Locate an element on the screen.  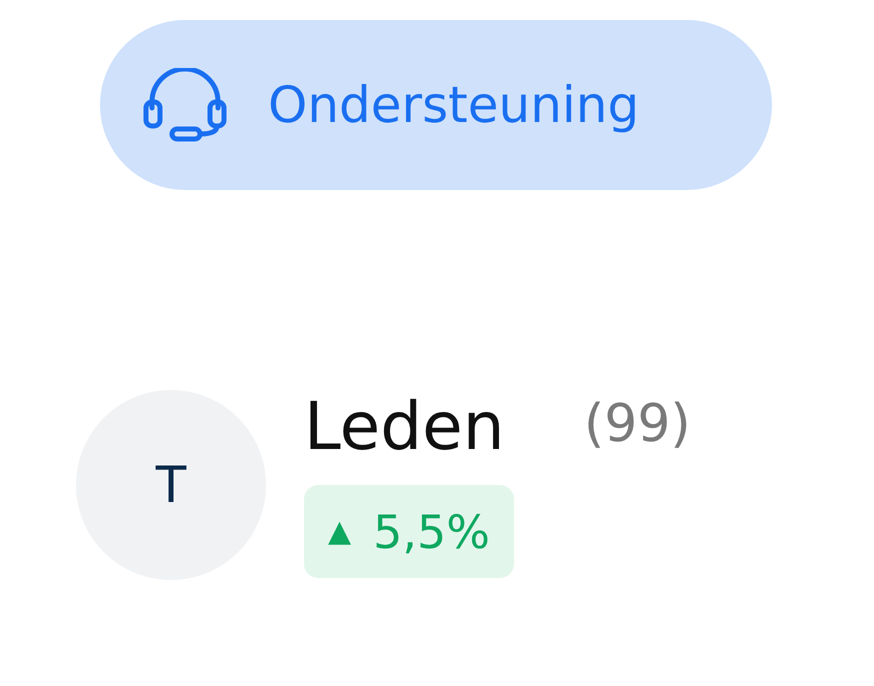
triangle-up-icon: ▲ is located at coordinates (340, 531).